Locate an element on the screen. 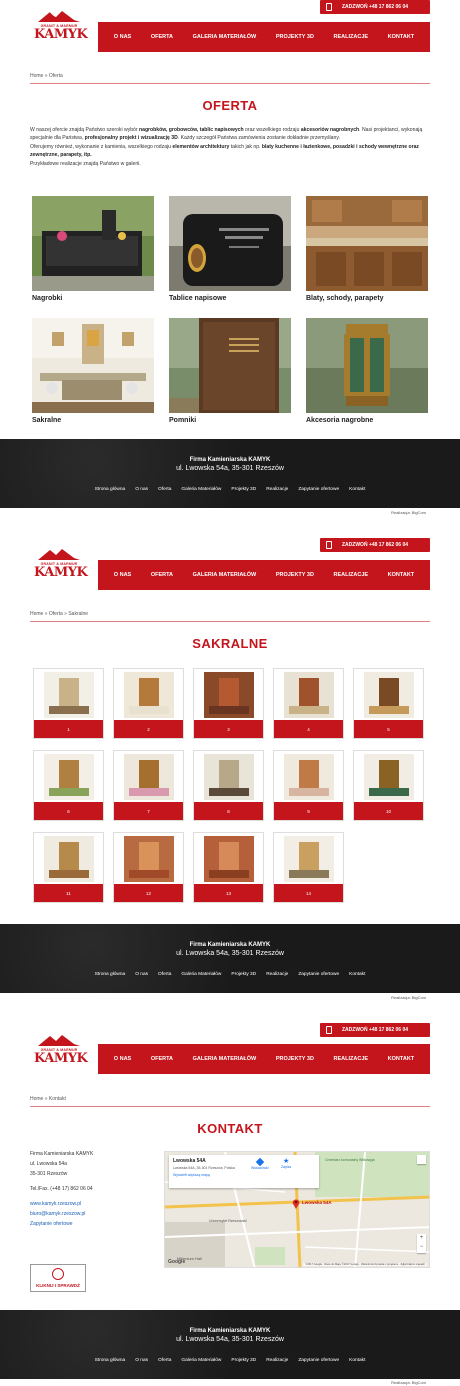  category-label: Pomniki is located at coordinates (230, 420).